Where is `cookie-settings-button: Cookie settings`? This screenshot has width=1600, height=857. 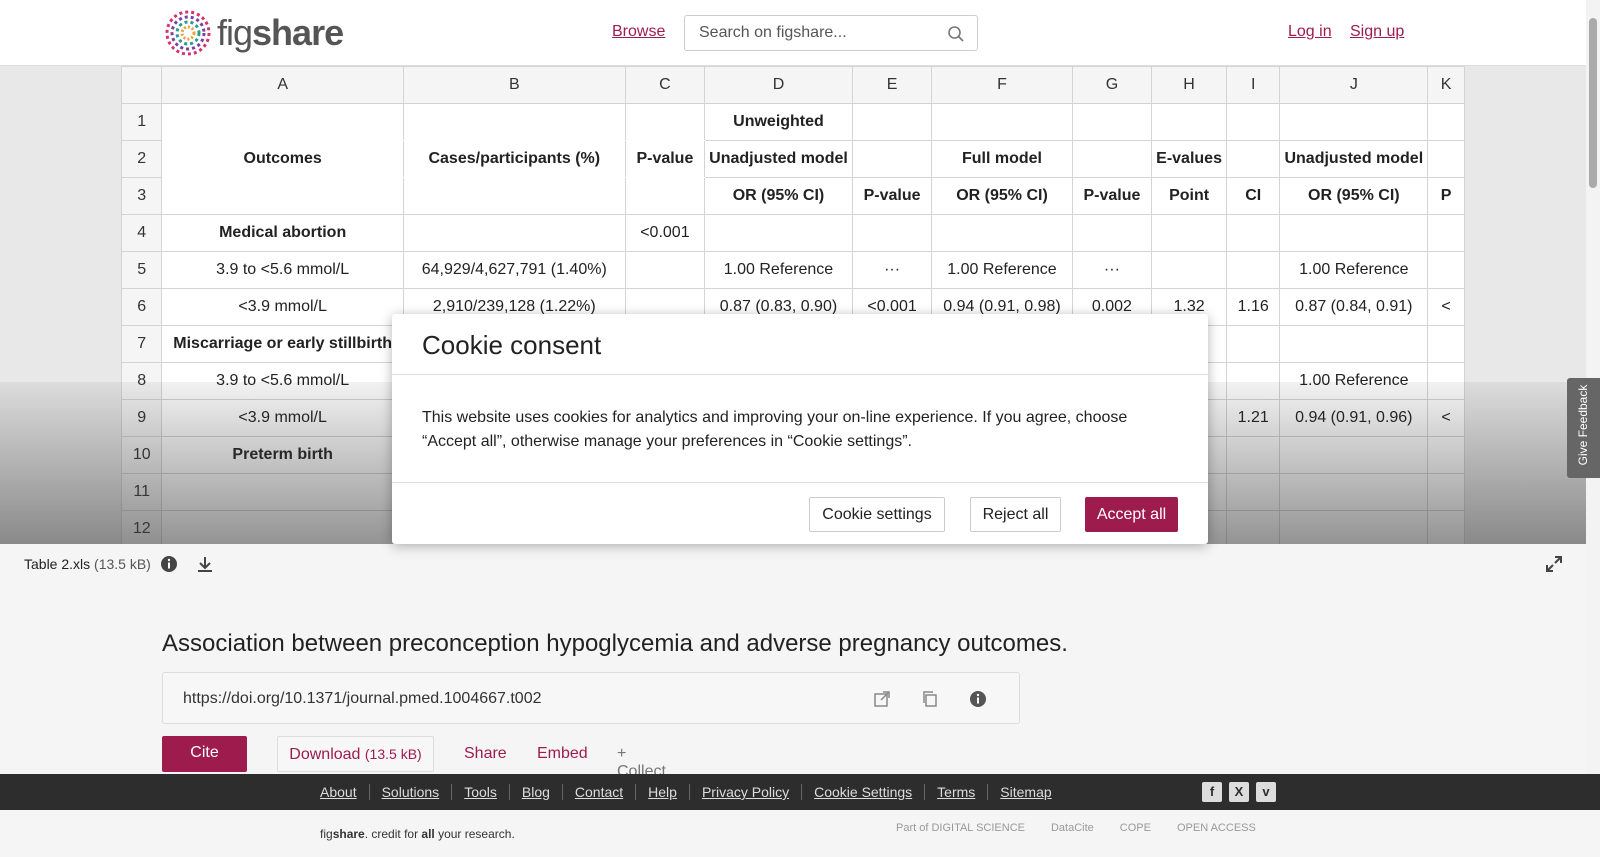 cookie-settings-button: Cookie settings is located at coordinates (877, 514).